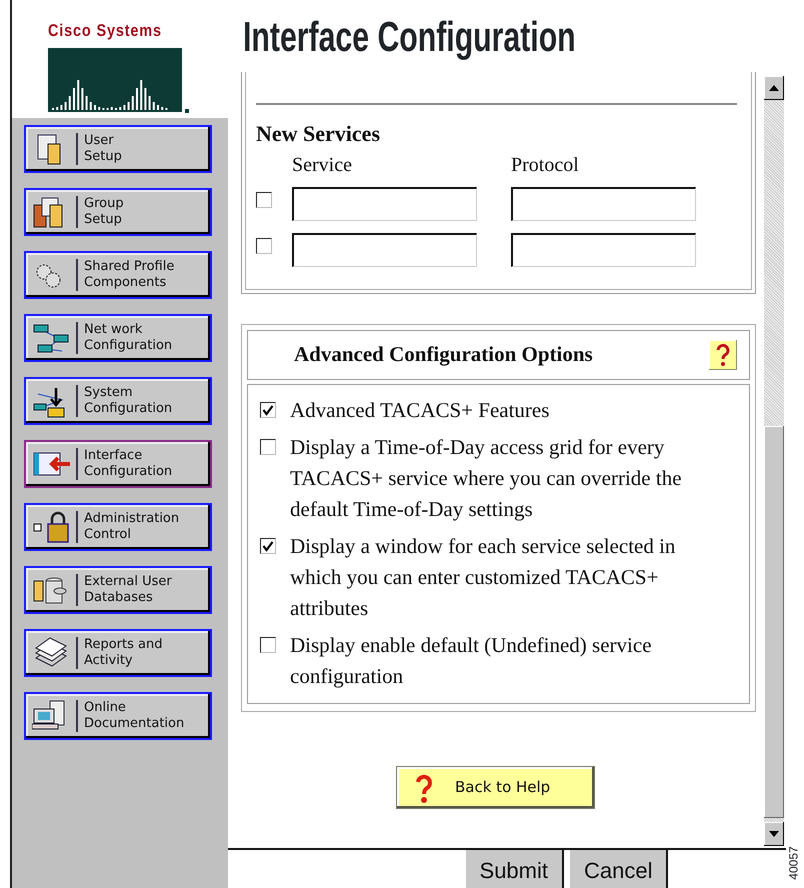 This screenshot has height=888, width=804. Describe the element at coordinates (118, 338) in the screenshot. I see `nav-button: Net work Configuration` at that location.